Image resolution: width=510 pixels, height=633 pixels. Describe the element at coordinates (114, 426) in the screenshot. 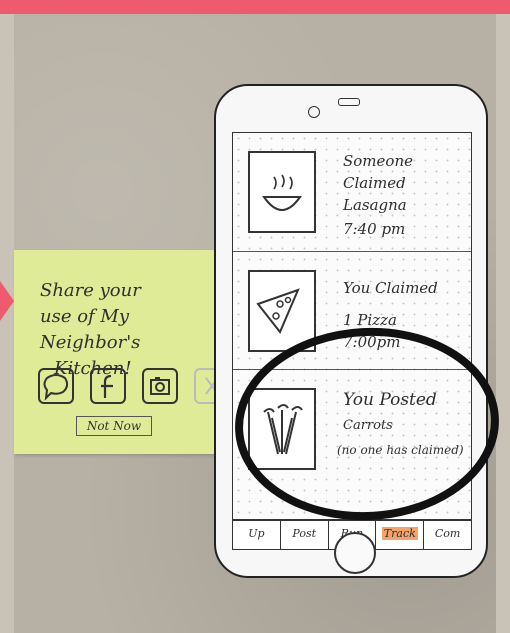

I see `not-now-button: Not Now` at that location.